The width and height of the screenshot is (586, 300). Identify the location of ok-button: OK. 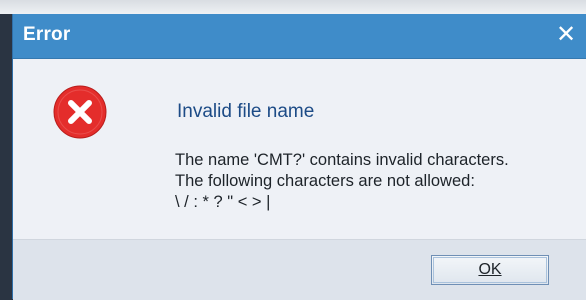
(490, 270).